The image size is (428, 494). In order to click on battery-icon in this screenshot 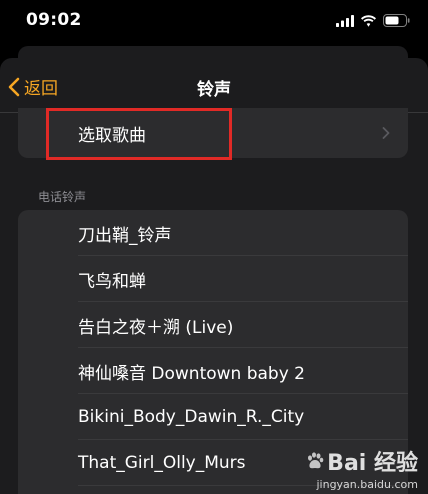, I will do `click(396, 20)`.